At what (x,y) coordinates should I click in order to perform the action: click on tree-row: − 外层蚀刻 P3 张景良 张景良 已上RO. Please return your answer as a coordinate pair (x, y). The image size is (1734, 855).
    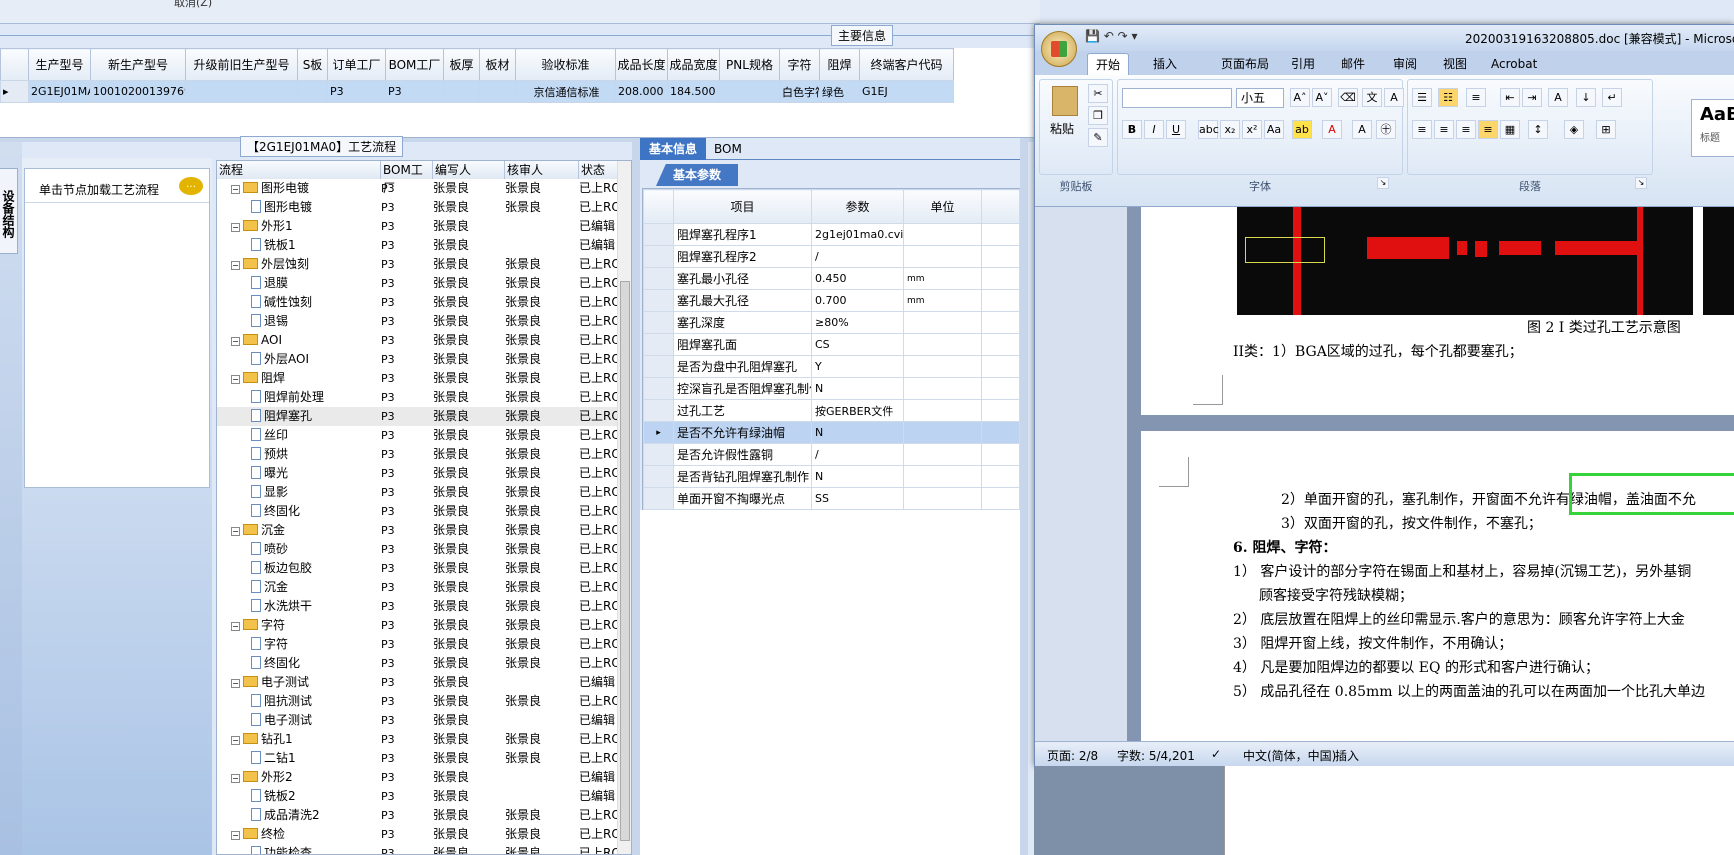
    Looking at the image, I should click on (418, 264).